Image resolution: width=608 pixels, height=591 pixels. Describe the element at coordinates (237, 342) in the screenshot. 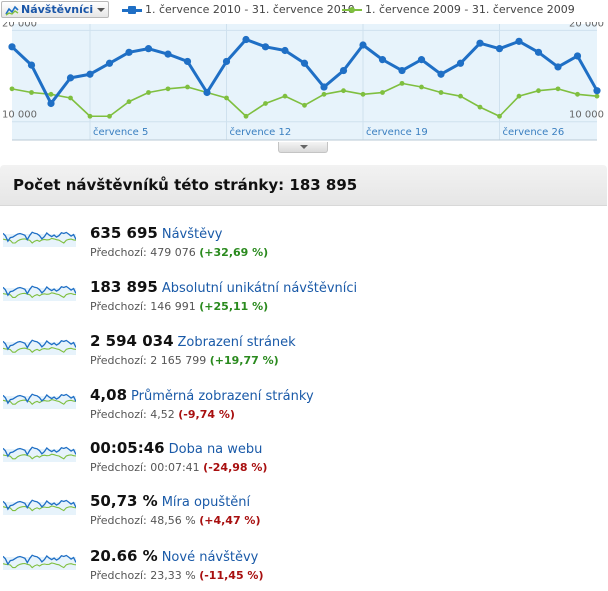

I see `metric-name-link: Zobrazení stránek` at that location.